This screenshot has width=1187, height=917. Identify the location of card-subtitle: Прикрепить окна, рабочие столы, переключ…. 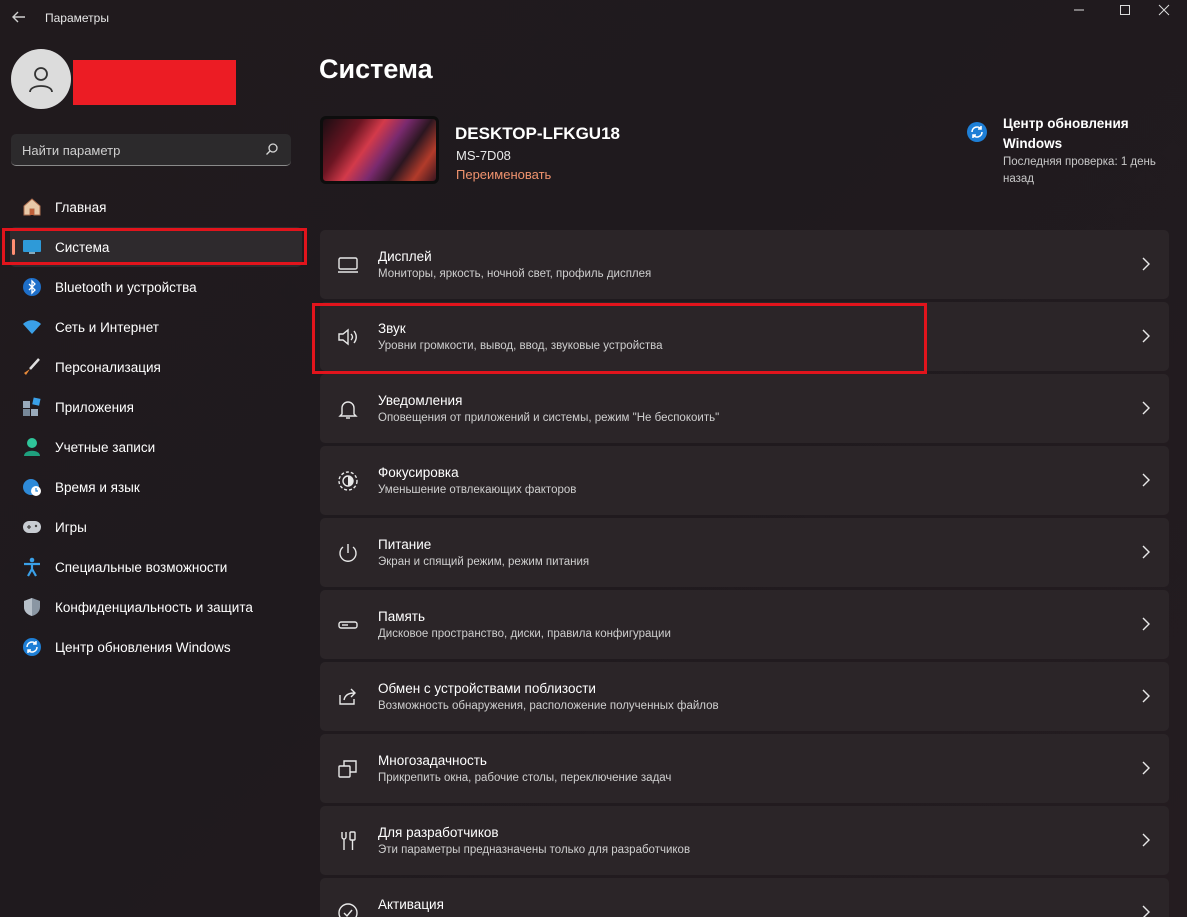
(525, 778).